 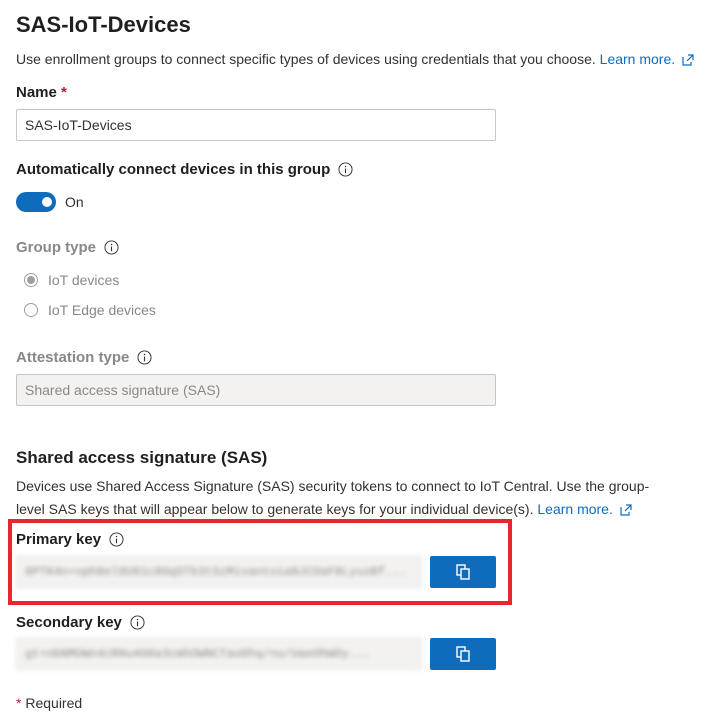 I want to click on secondary-key-label: Secondary key, so click(x=80, y=622).